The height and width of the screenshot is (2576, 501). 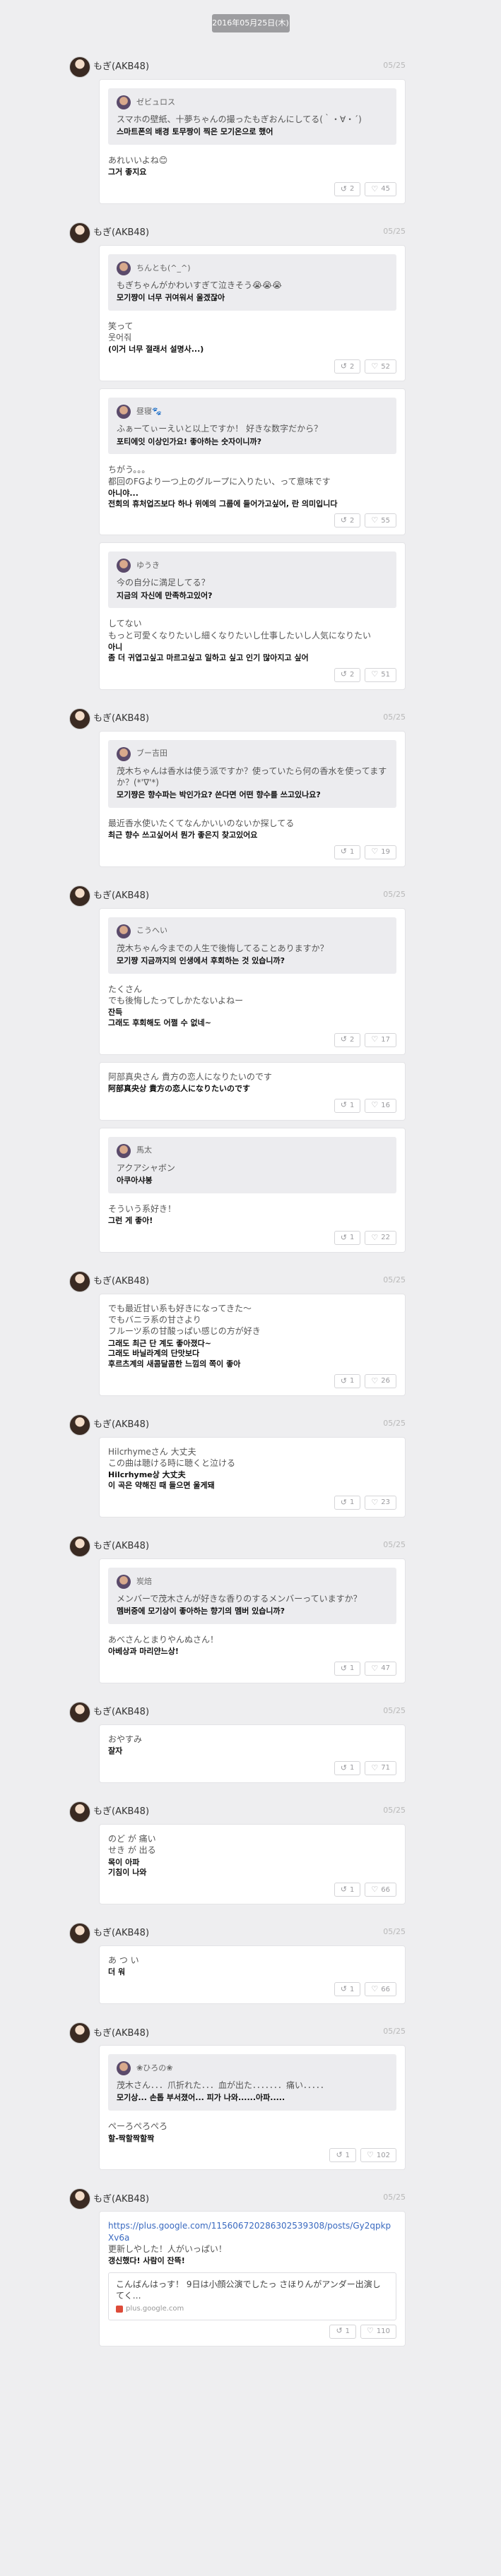 I want to click on question-header: ブー吉田, so click(x=253, y=753).